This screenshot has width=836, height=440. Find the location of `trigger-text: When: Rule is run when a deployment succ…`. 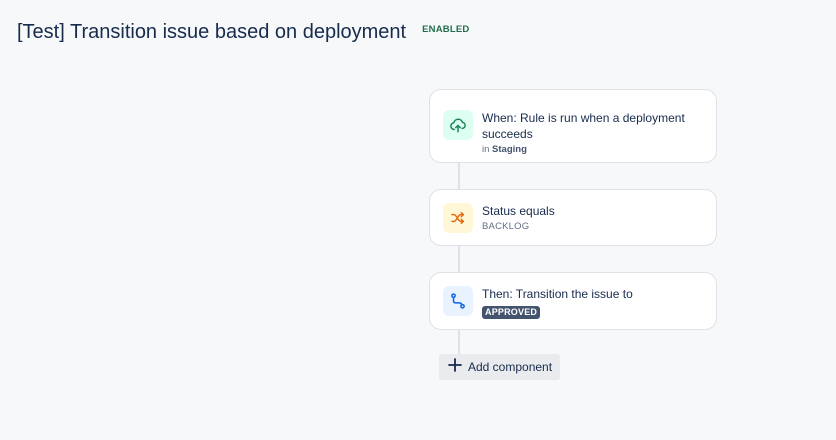

trigger-text: When: Rule is run when a deployment succ… is located at coordinates (583, 133).